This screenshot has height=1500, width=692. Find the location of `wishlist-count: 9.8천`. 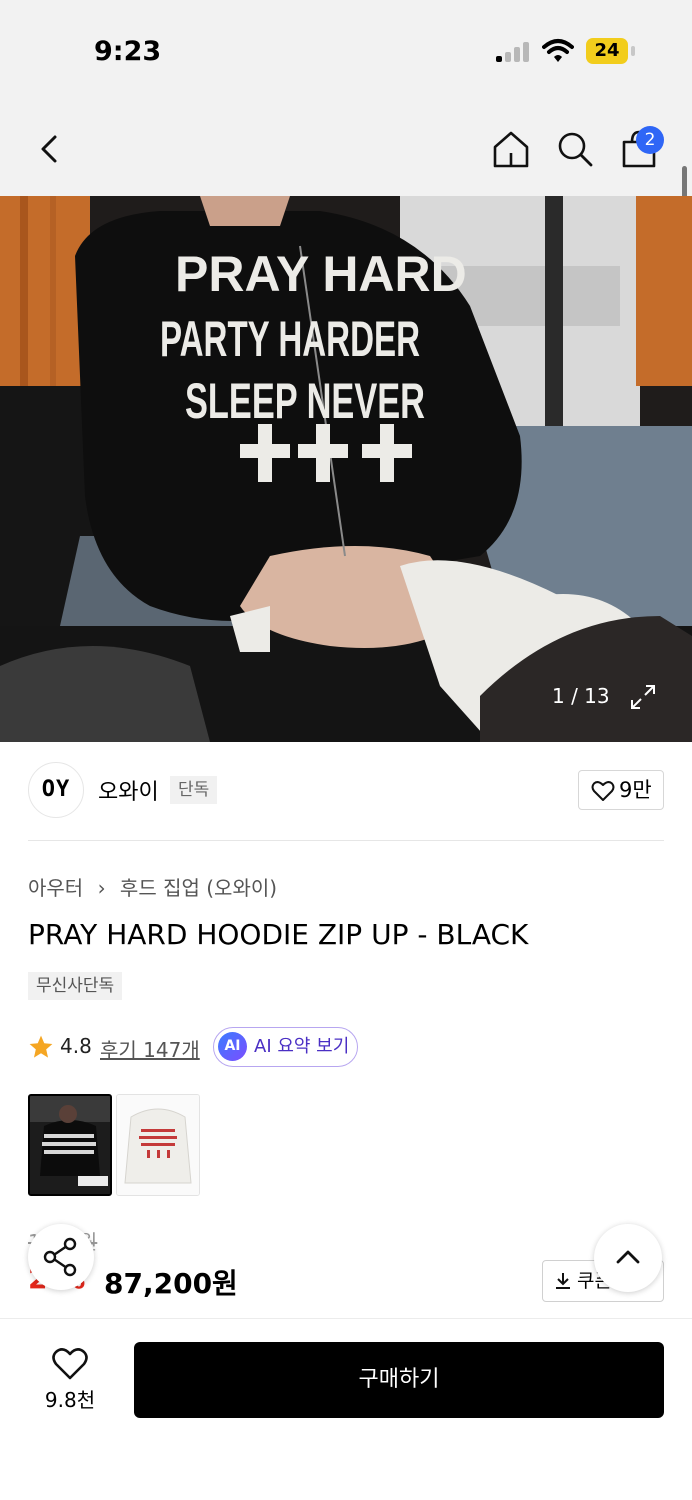

wishlist-count: 9.8천 is located at coordinates (70, 1400).